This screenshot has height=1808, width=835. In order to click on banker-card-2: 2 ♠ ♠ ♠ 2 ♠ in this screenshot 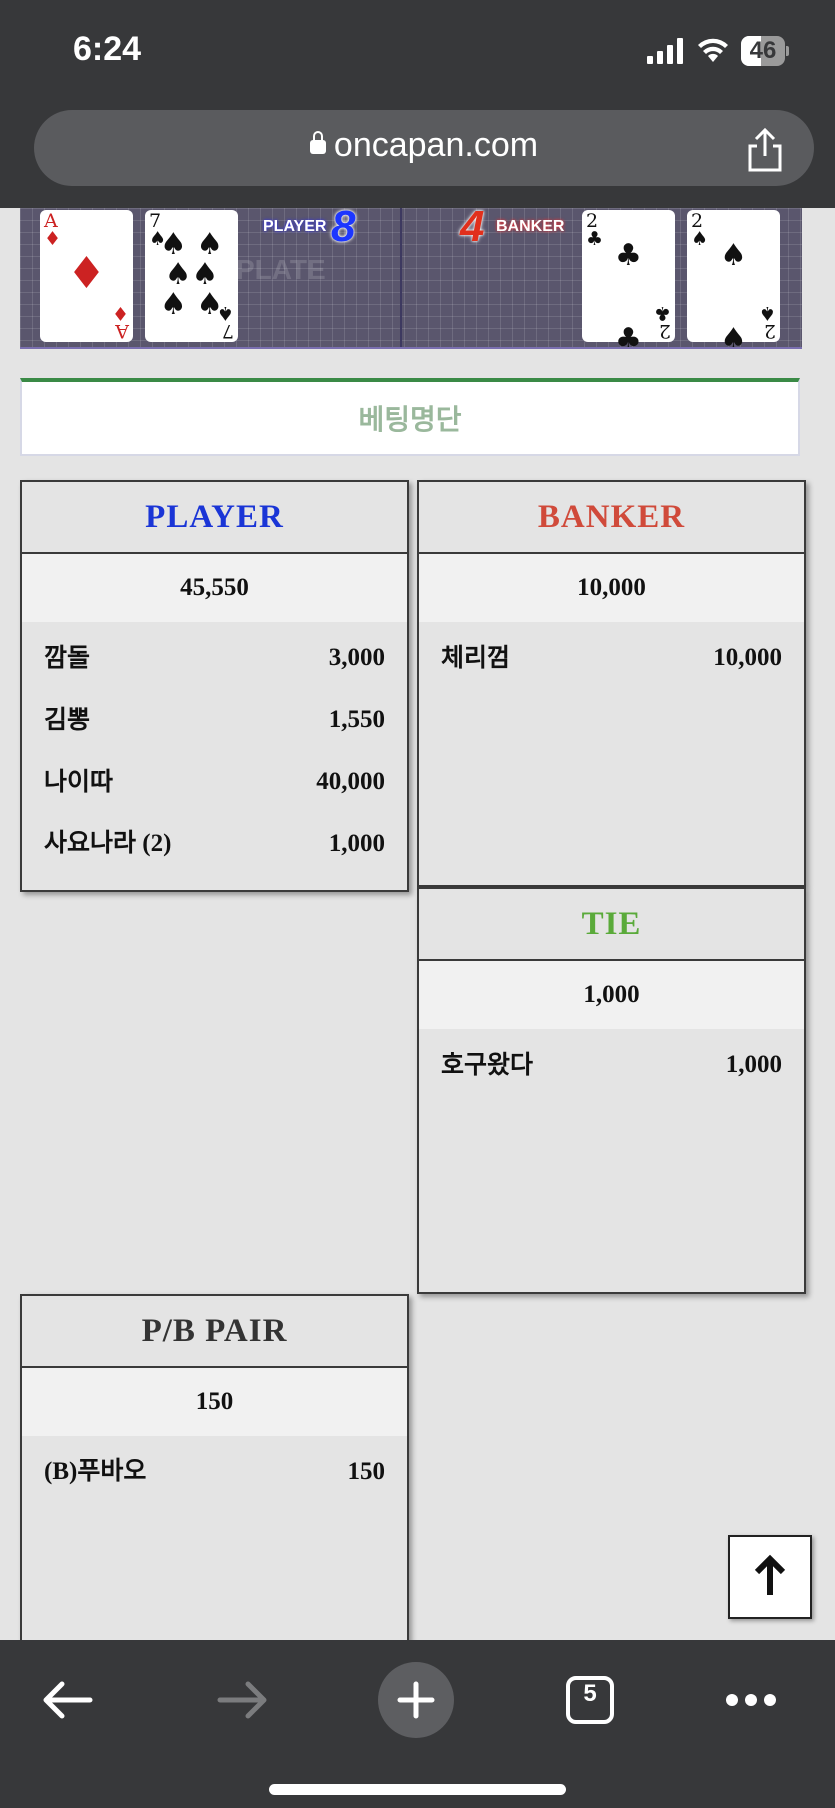, I will do `click(733, 278)`.